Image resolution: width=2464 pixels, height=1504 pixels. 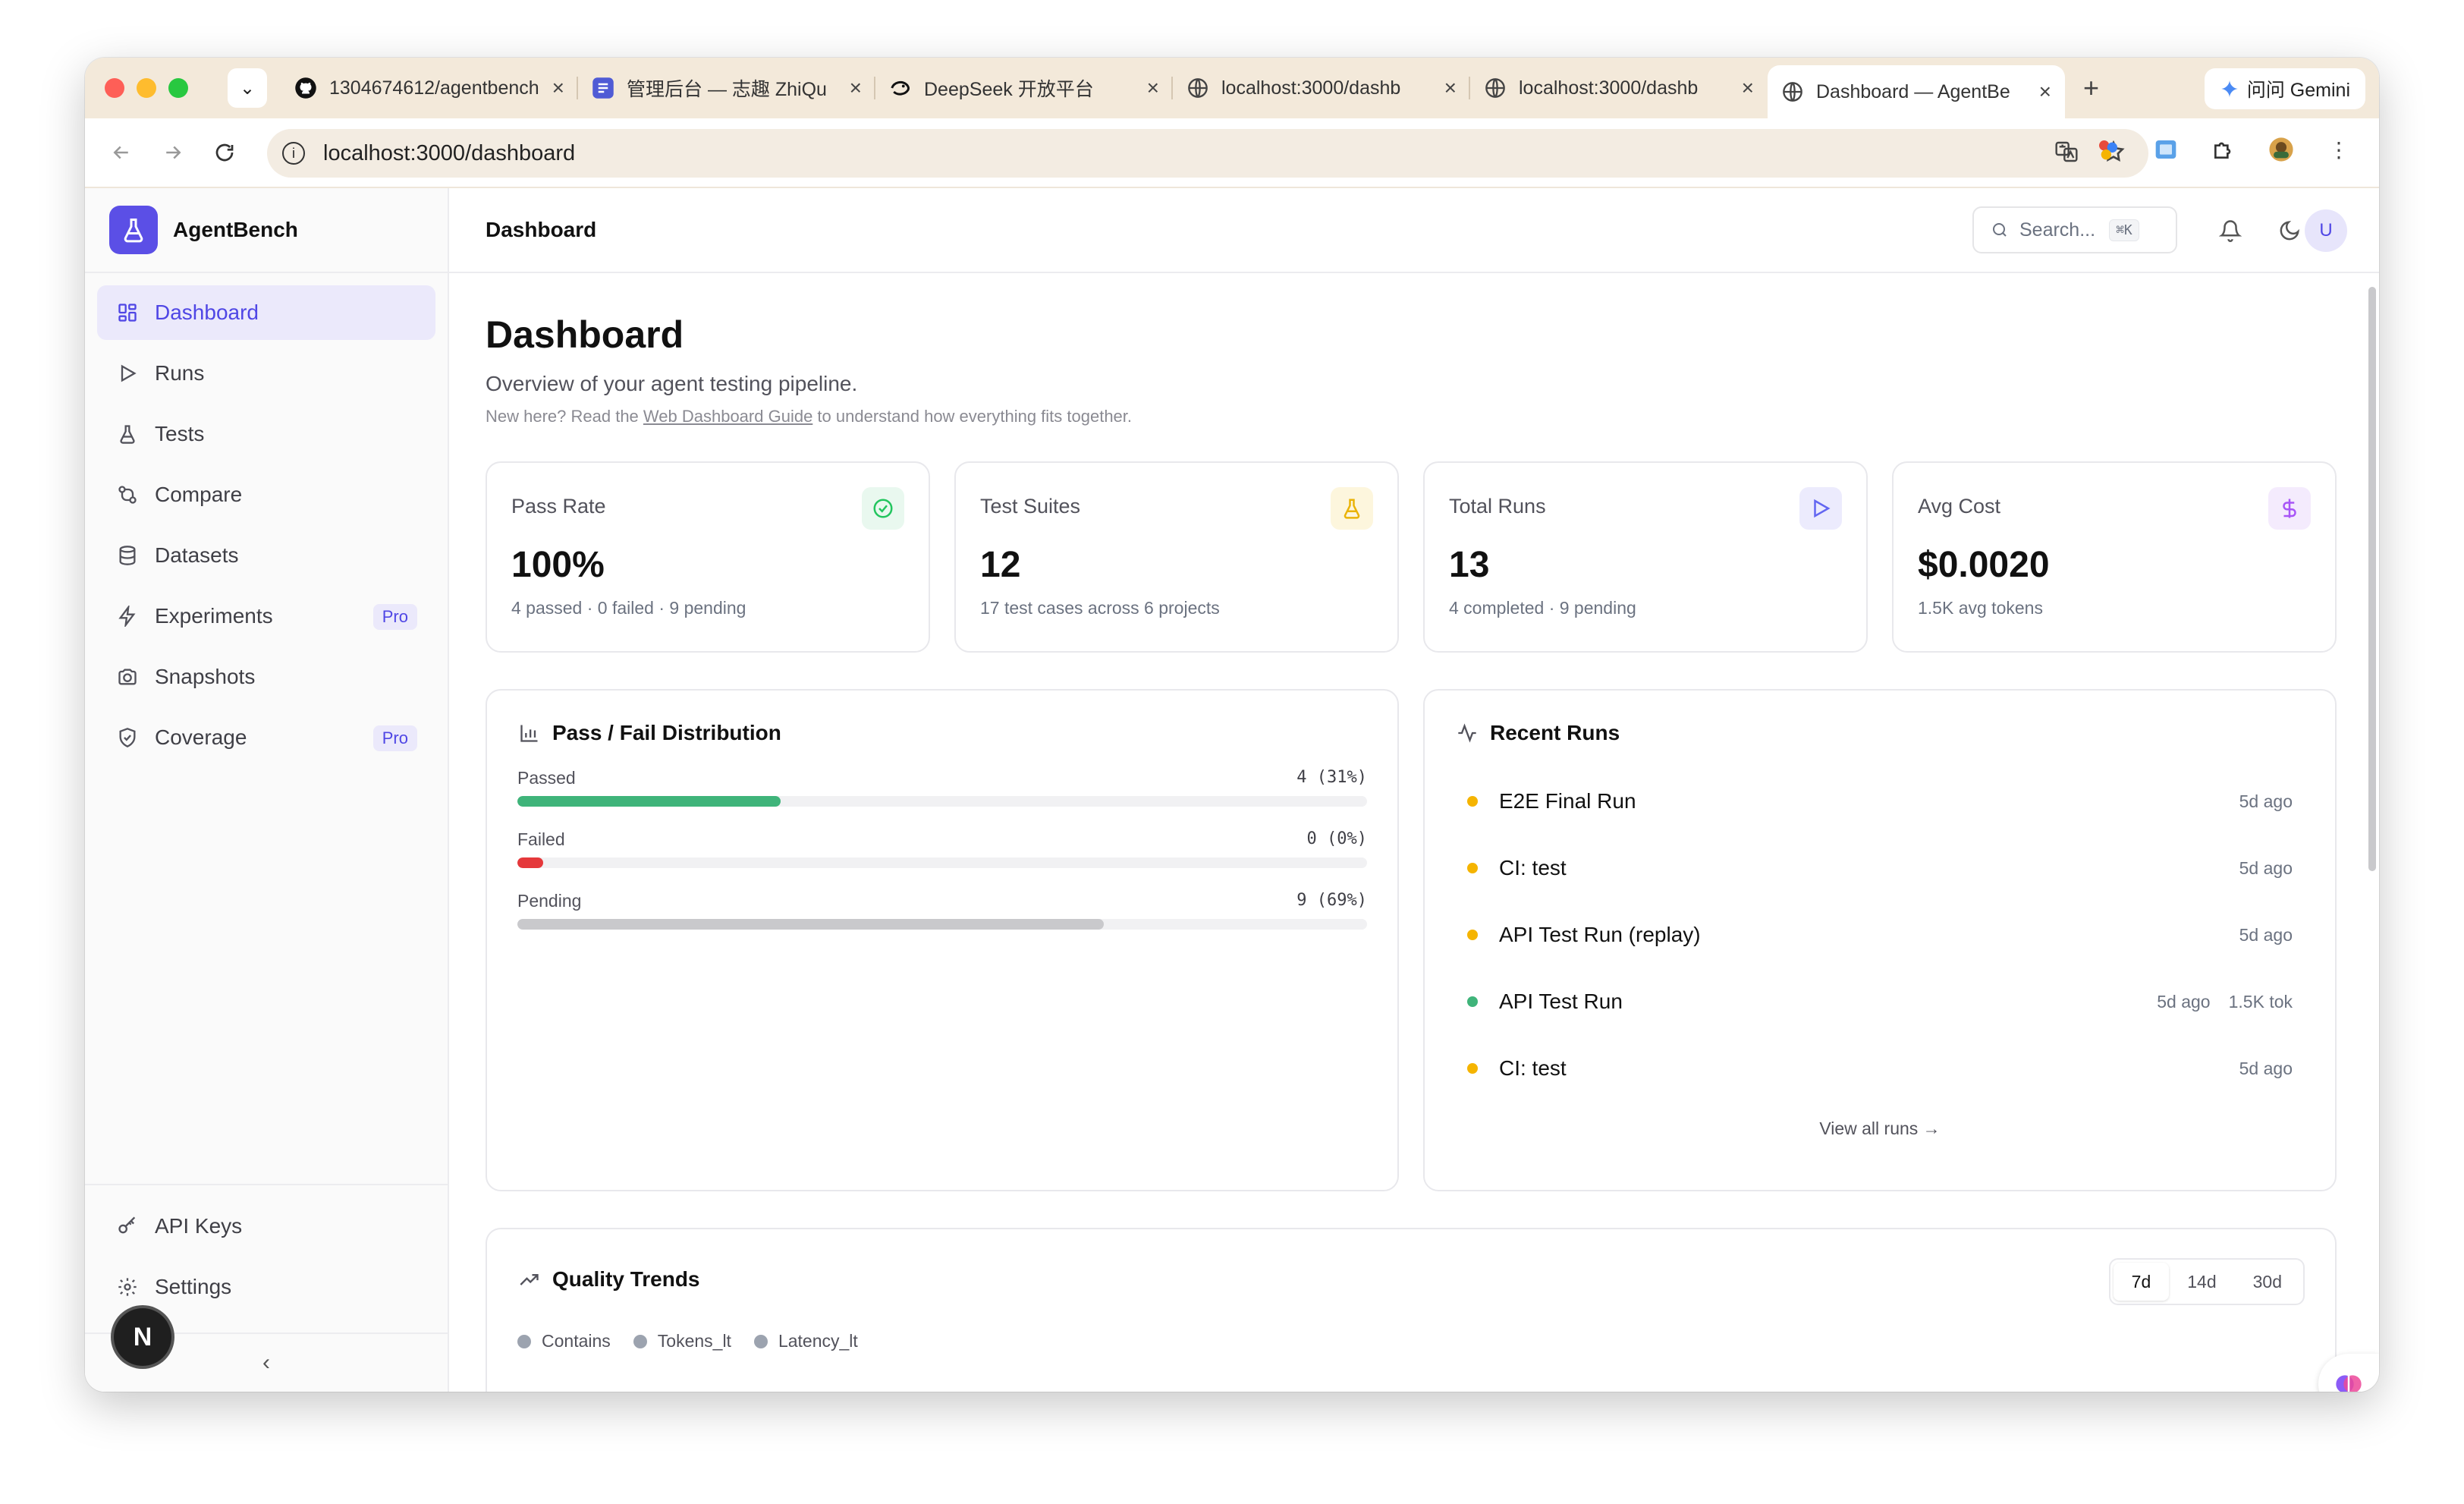 I want to click on browser-tab-active: Dashboard — AgentBe ×, so click(x=1916, y=91).